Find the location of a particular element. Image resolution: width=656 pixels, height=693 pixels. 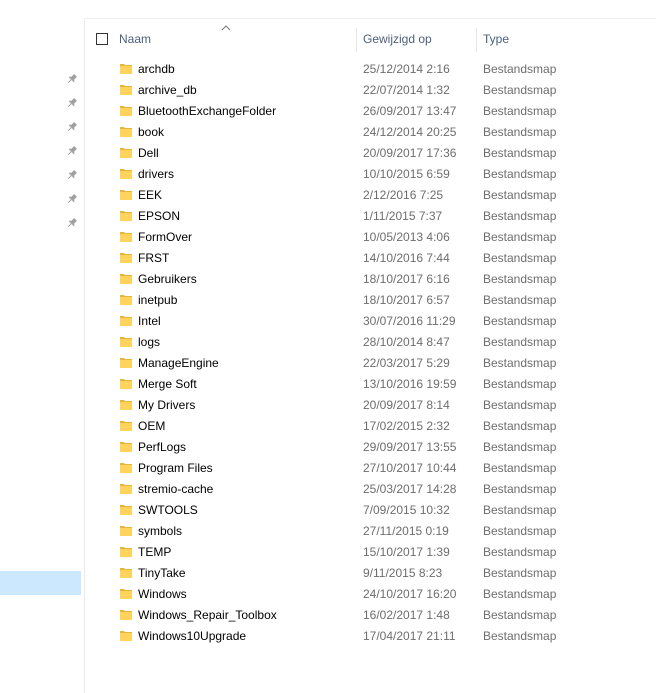

file-name: FRST is located at coordinates (153, 258).